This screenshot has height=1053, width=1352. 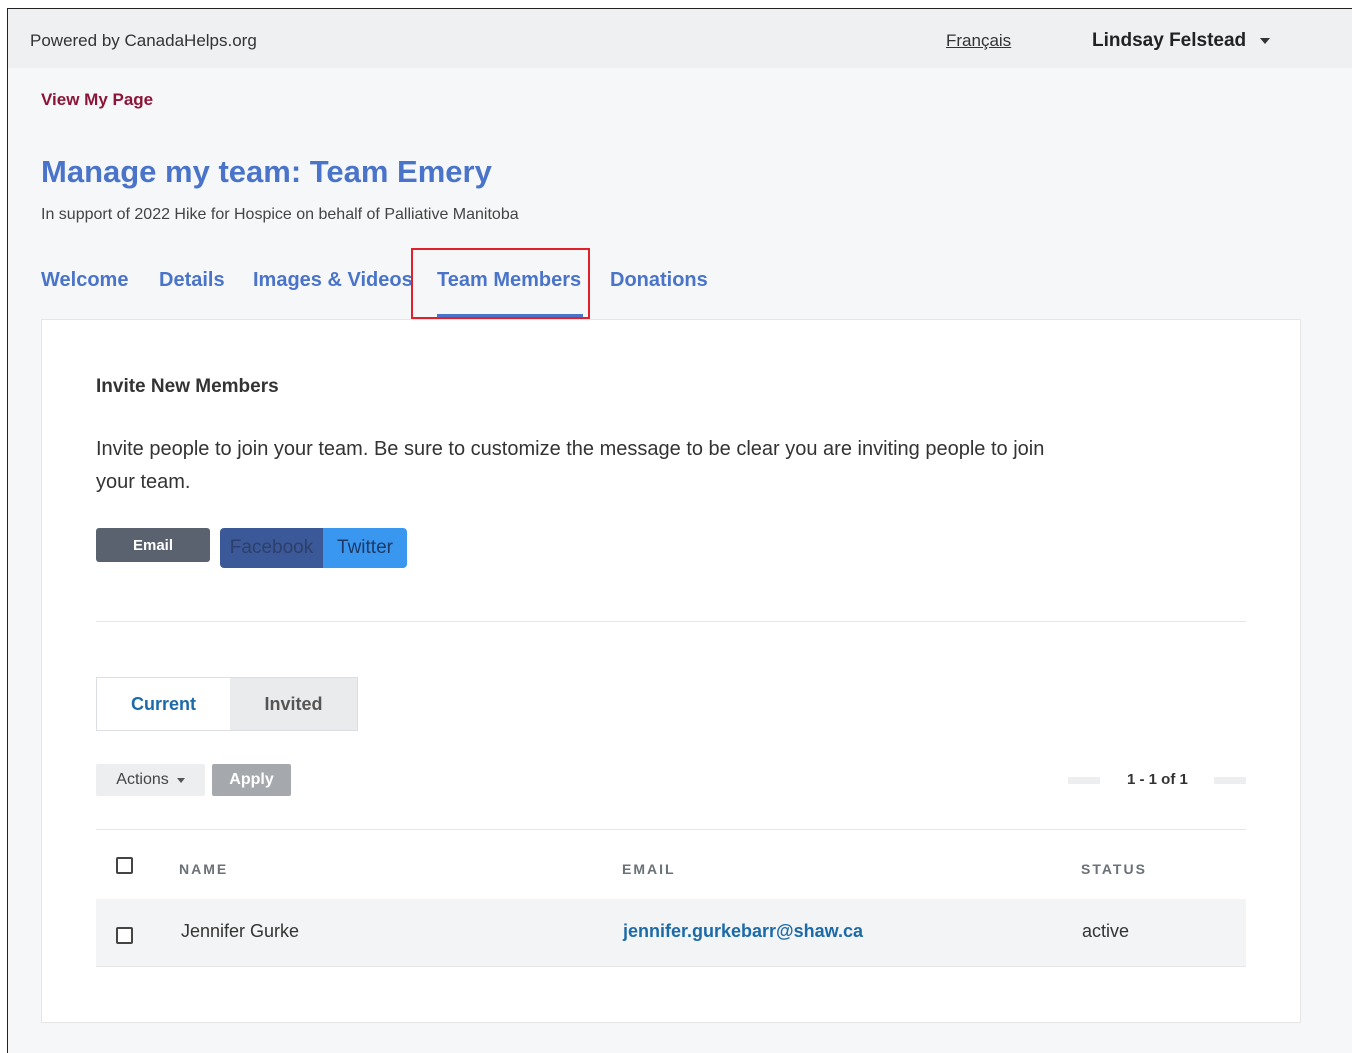 I want to click on select-all-checkbox, so click(x=124, y=865).